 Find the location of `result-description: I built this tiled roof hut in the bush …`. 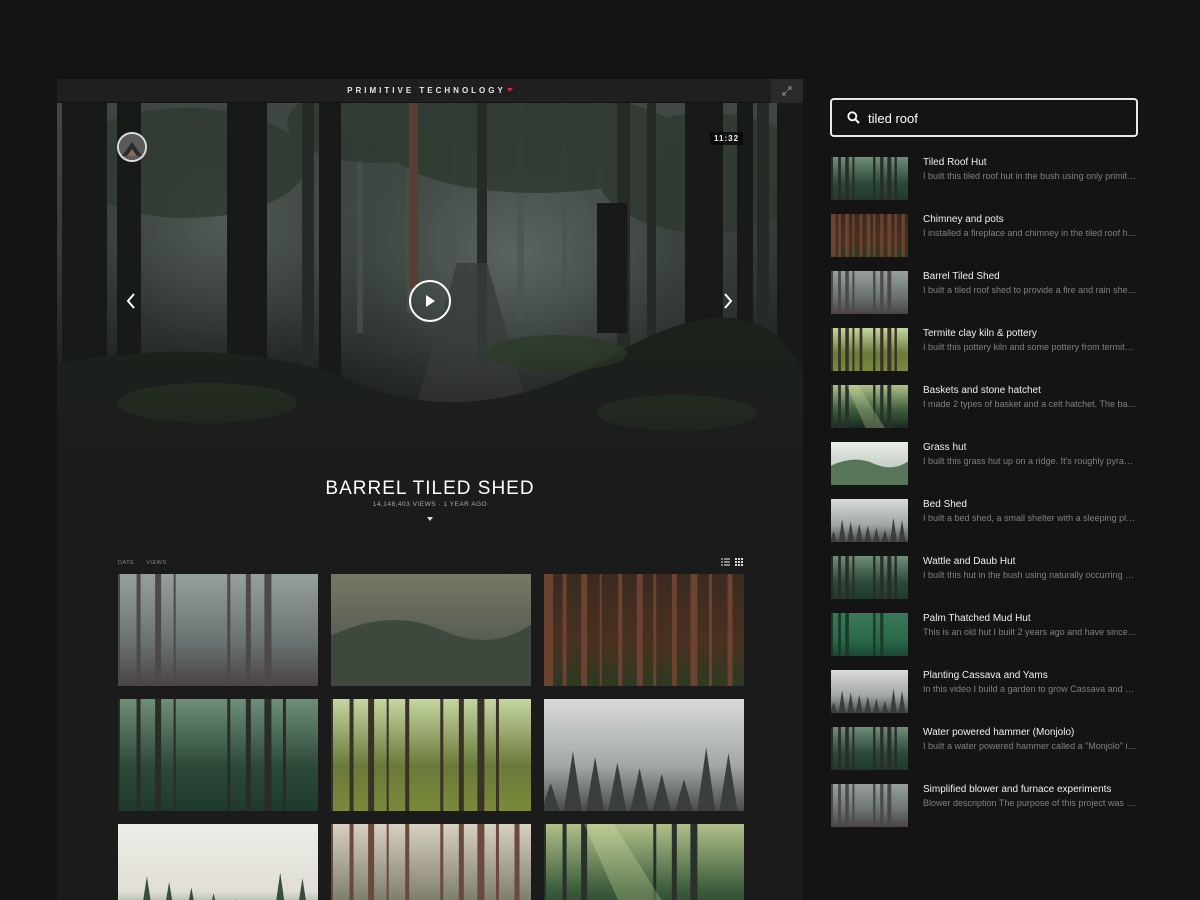

result-description: I built this tiled roof hut in the bush … is located at coordinates (1030, 176).